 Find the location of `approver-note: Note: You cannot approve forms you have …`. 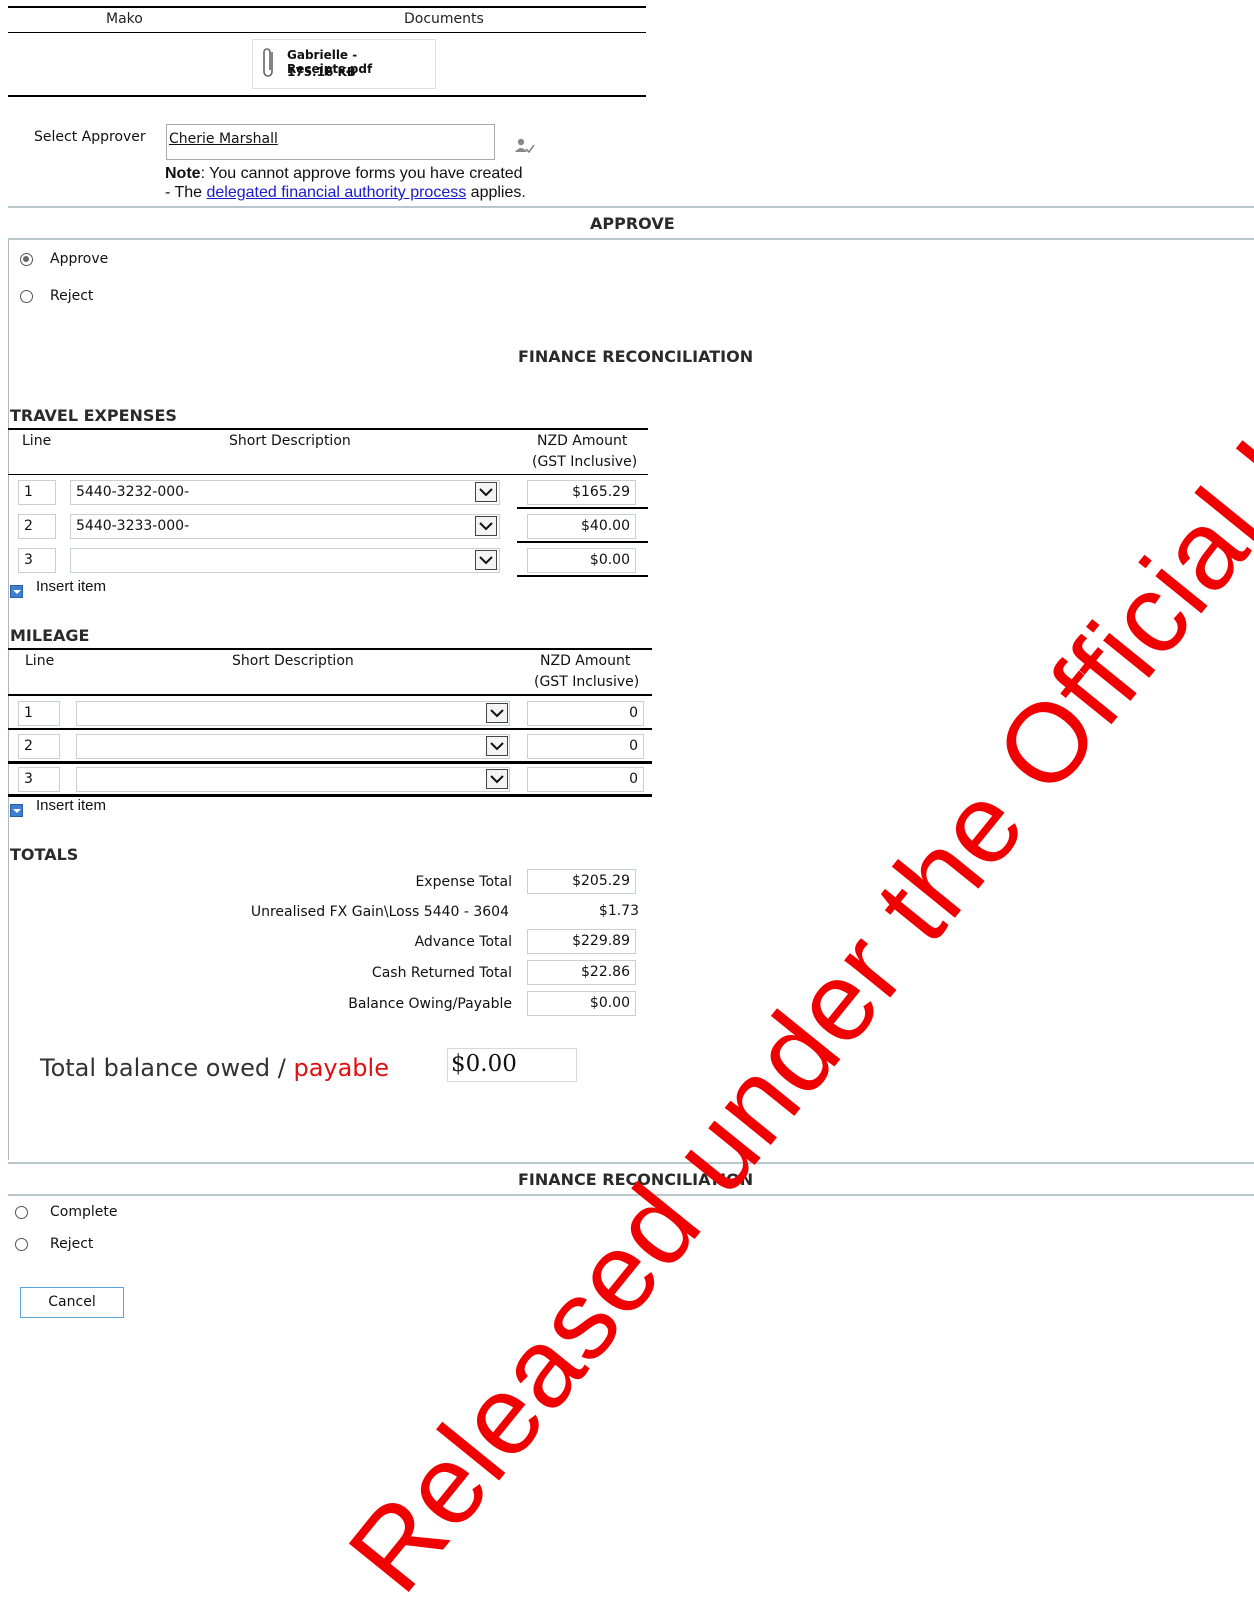

approver-note: Note: You cannot approve forms you have … is located at coordinates (345, 183).